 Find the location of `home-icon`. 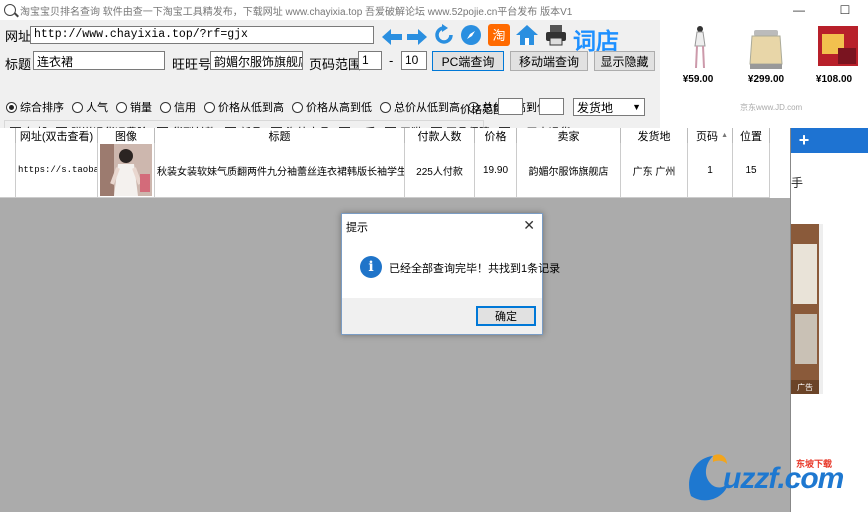

home-icon is located at coordinates (527, 35).